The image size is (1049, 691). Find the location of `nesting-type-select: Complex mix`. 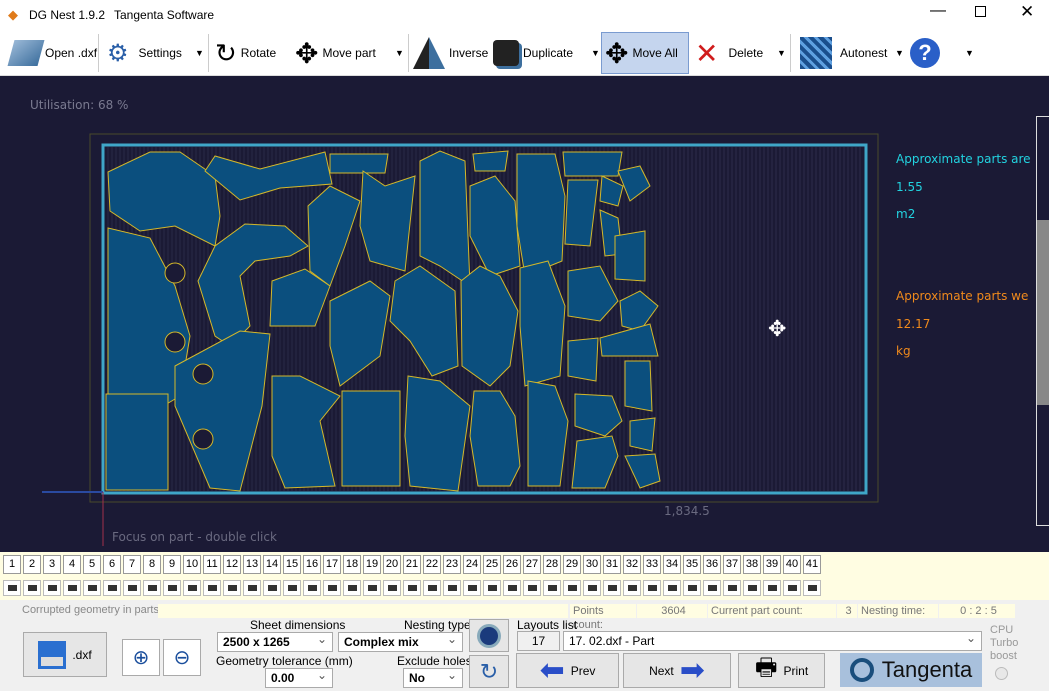

nesting-type-select: Complex mix is located at coordinates (400, 642).